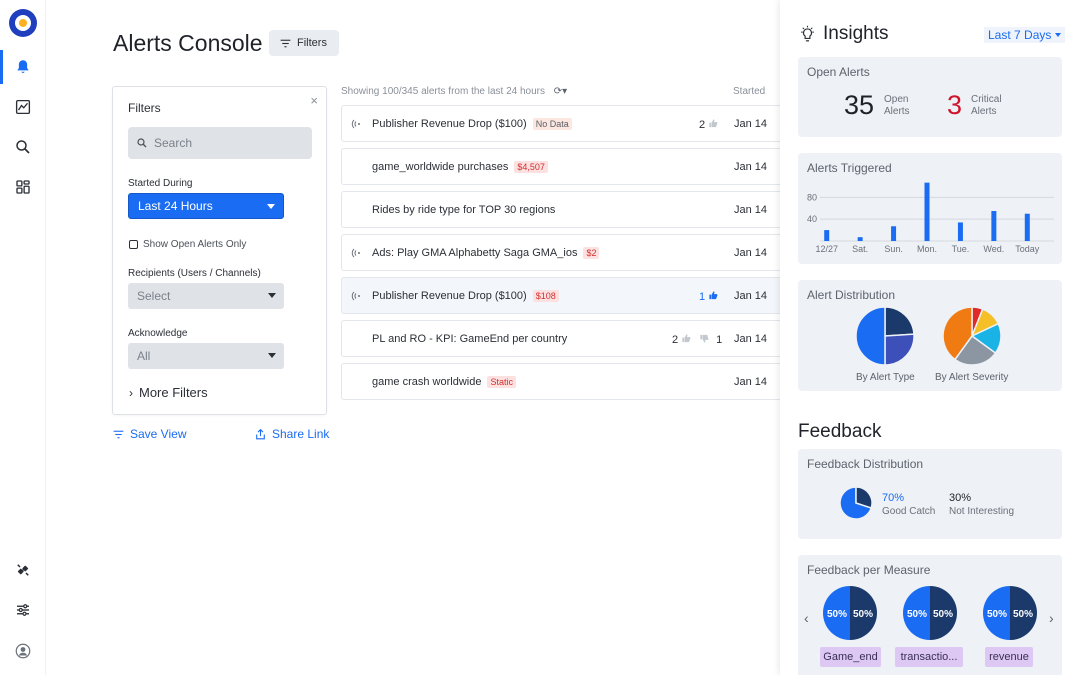 The height and width of the screenshot is (675, 1080). I want to click on left-nav-rail, so click(23, 337).